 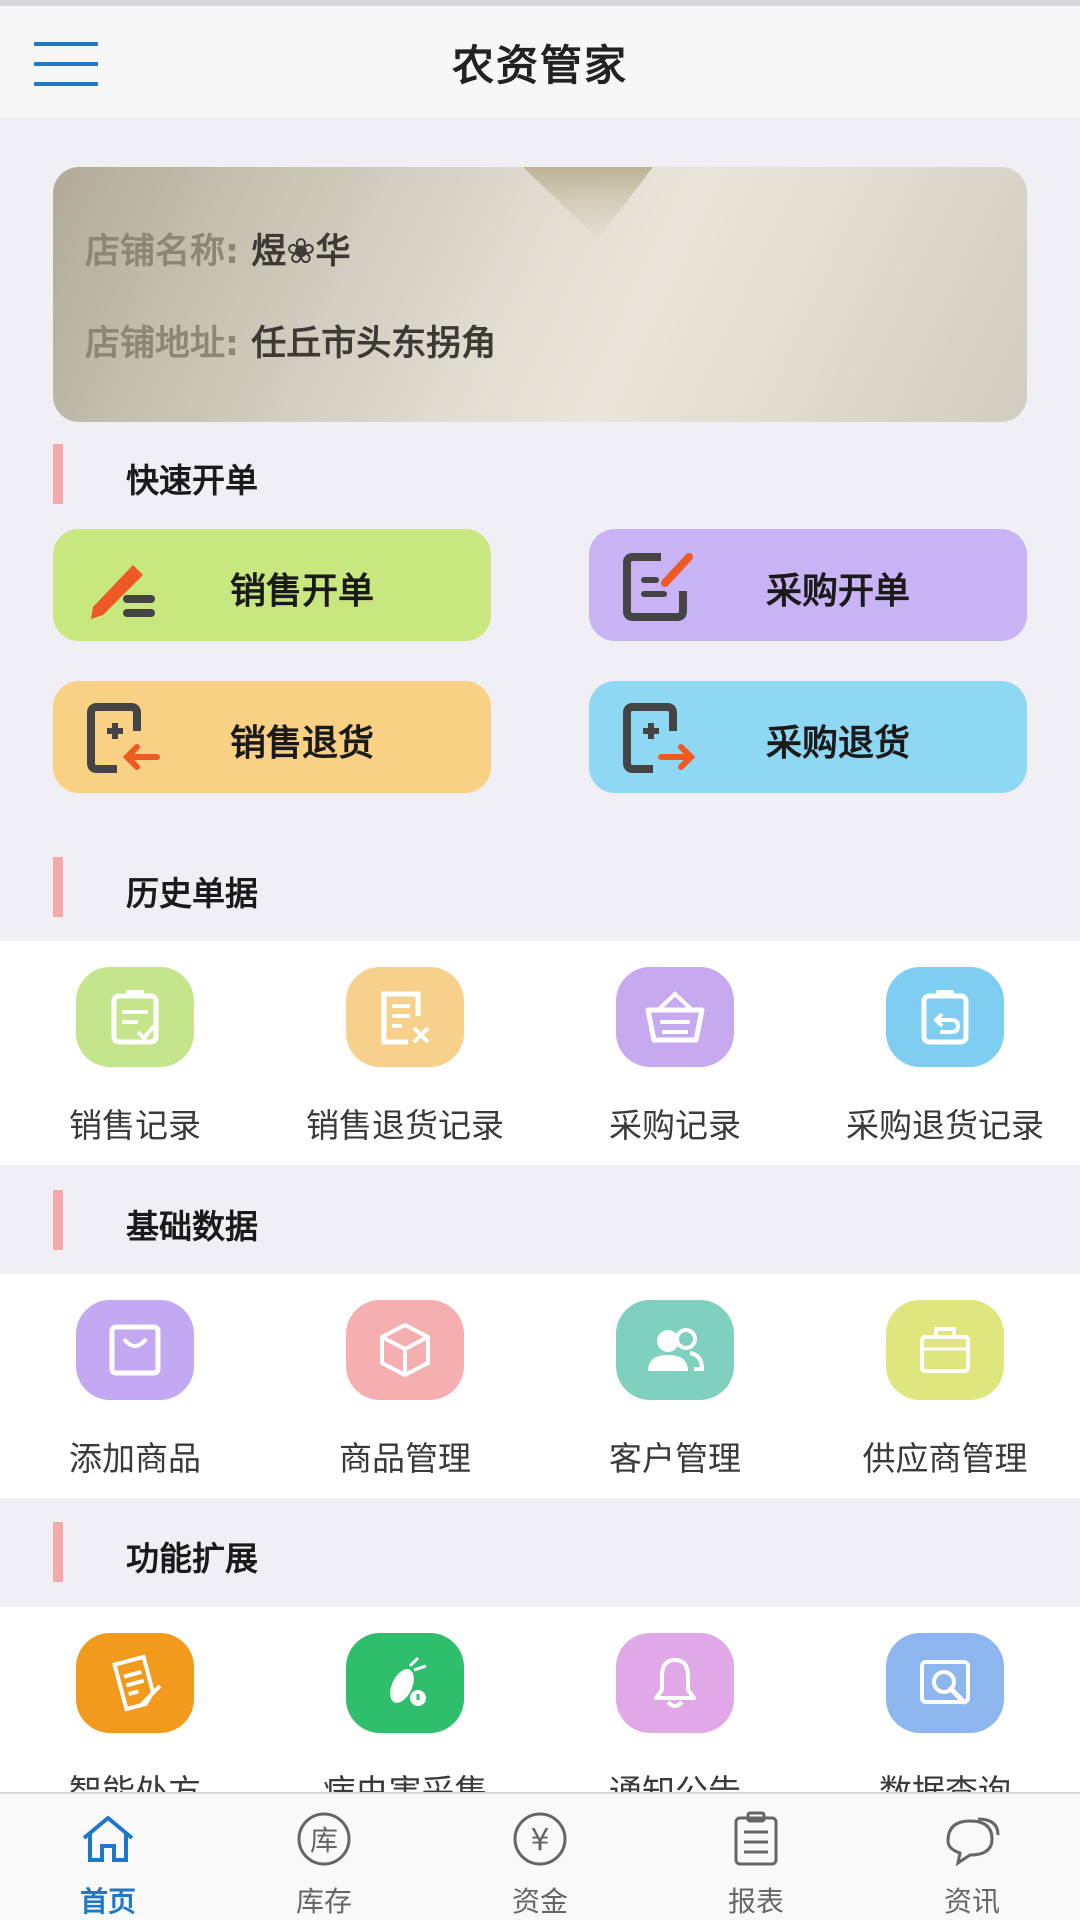 I want to click on store-address-row: 店铺地址: 任丘市头东拐角, so click(x=290, y=340).